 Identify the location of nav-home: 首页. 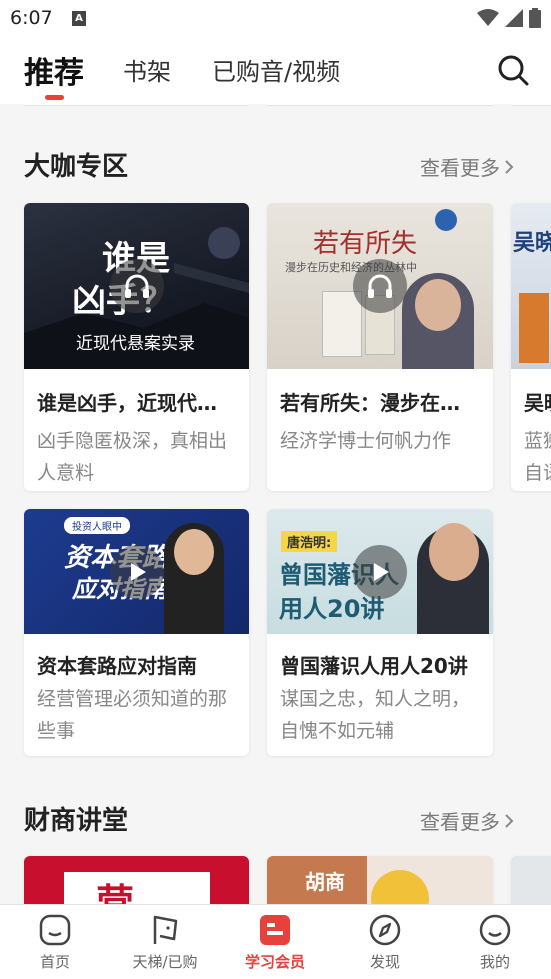
(55, 942).